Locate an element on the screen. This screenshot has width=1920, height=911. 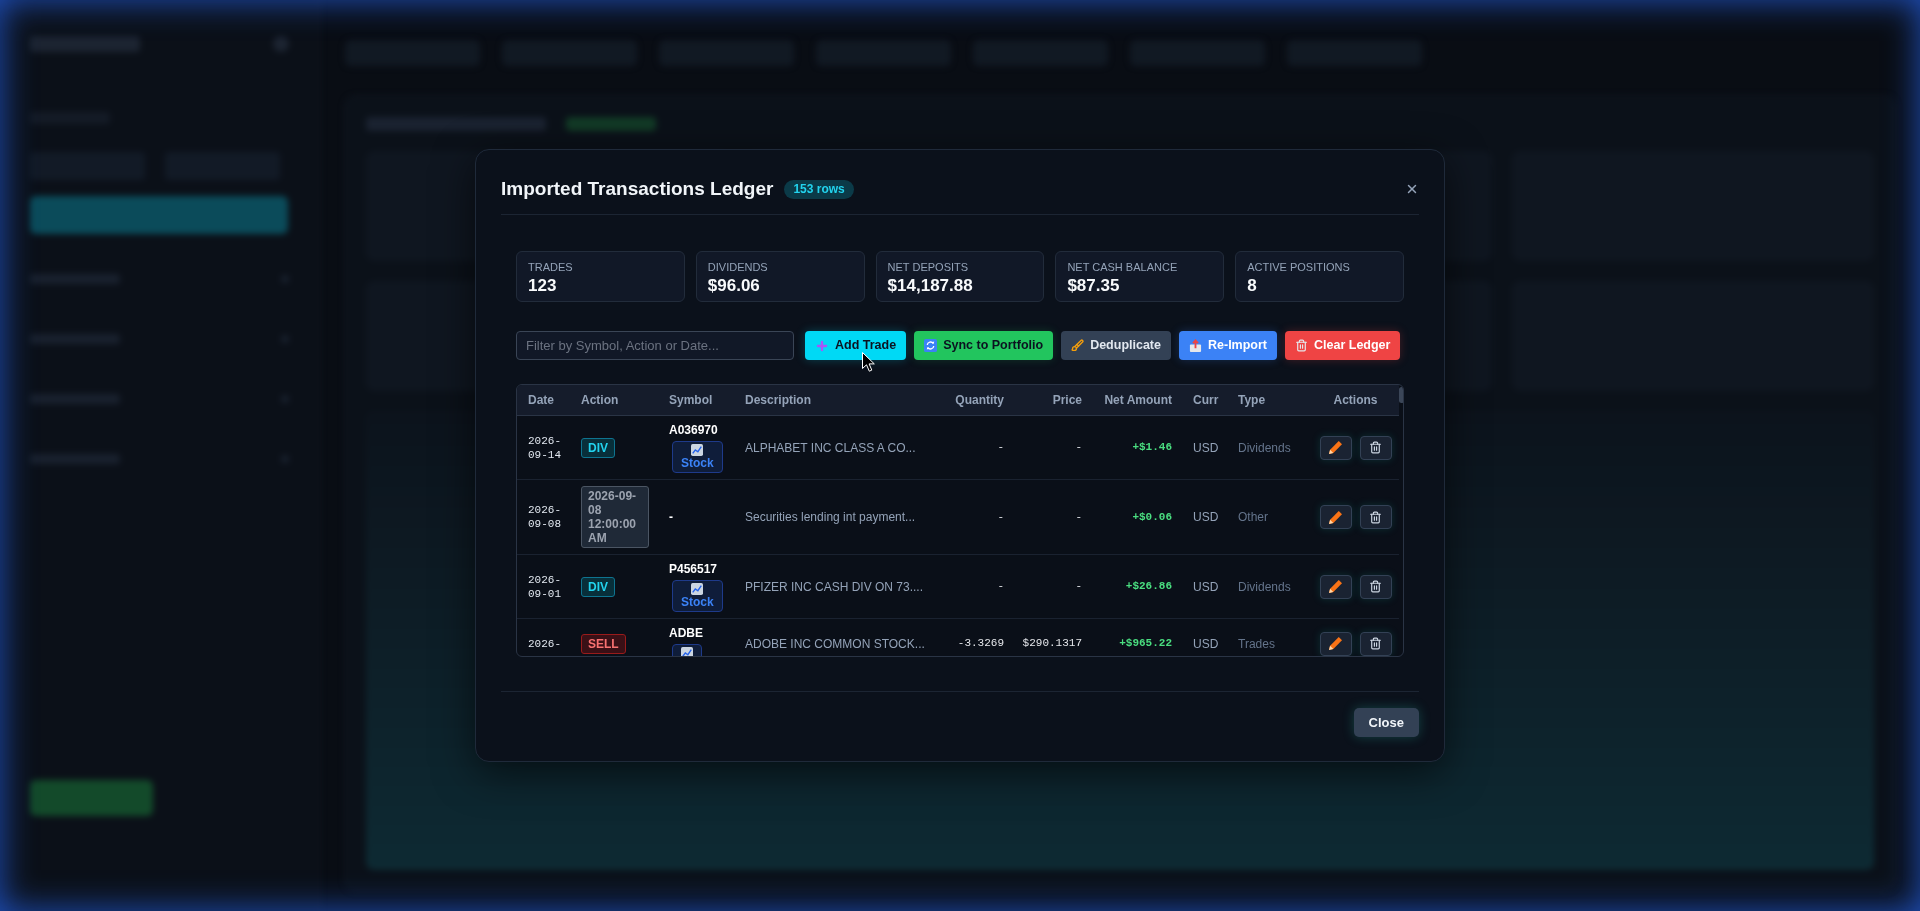
stat-value: $87.35 is located at coordinates (1093, 285).